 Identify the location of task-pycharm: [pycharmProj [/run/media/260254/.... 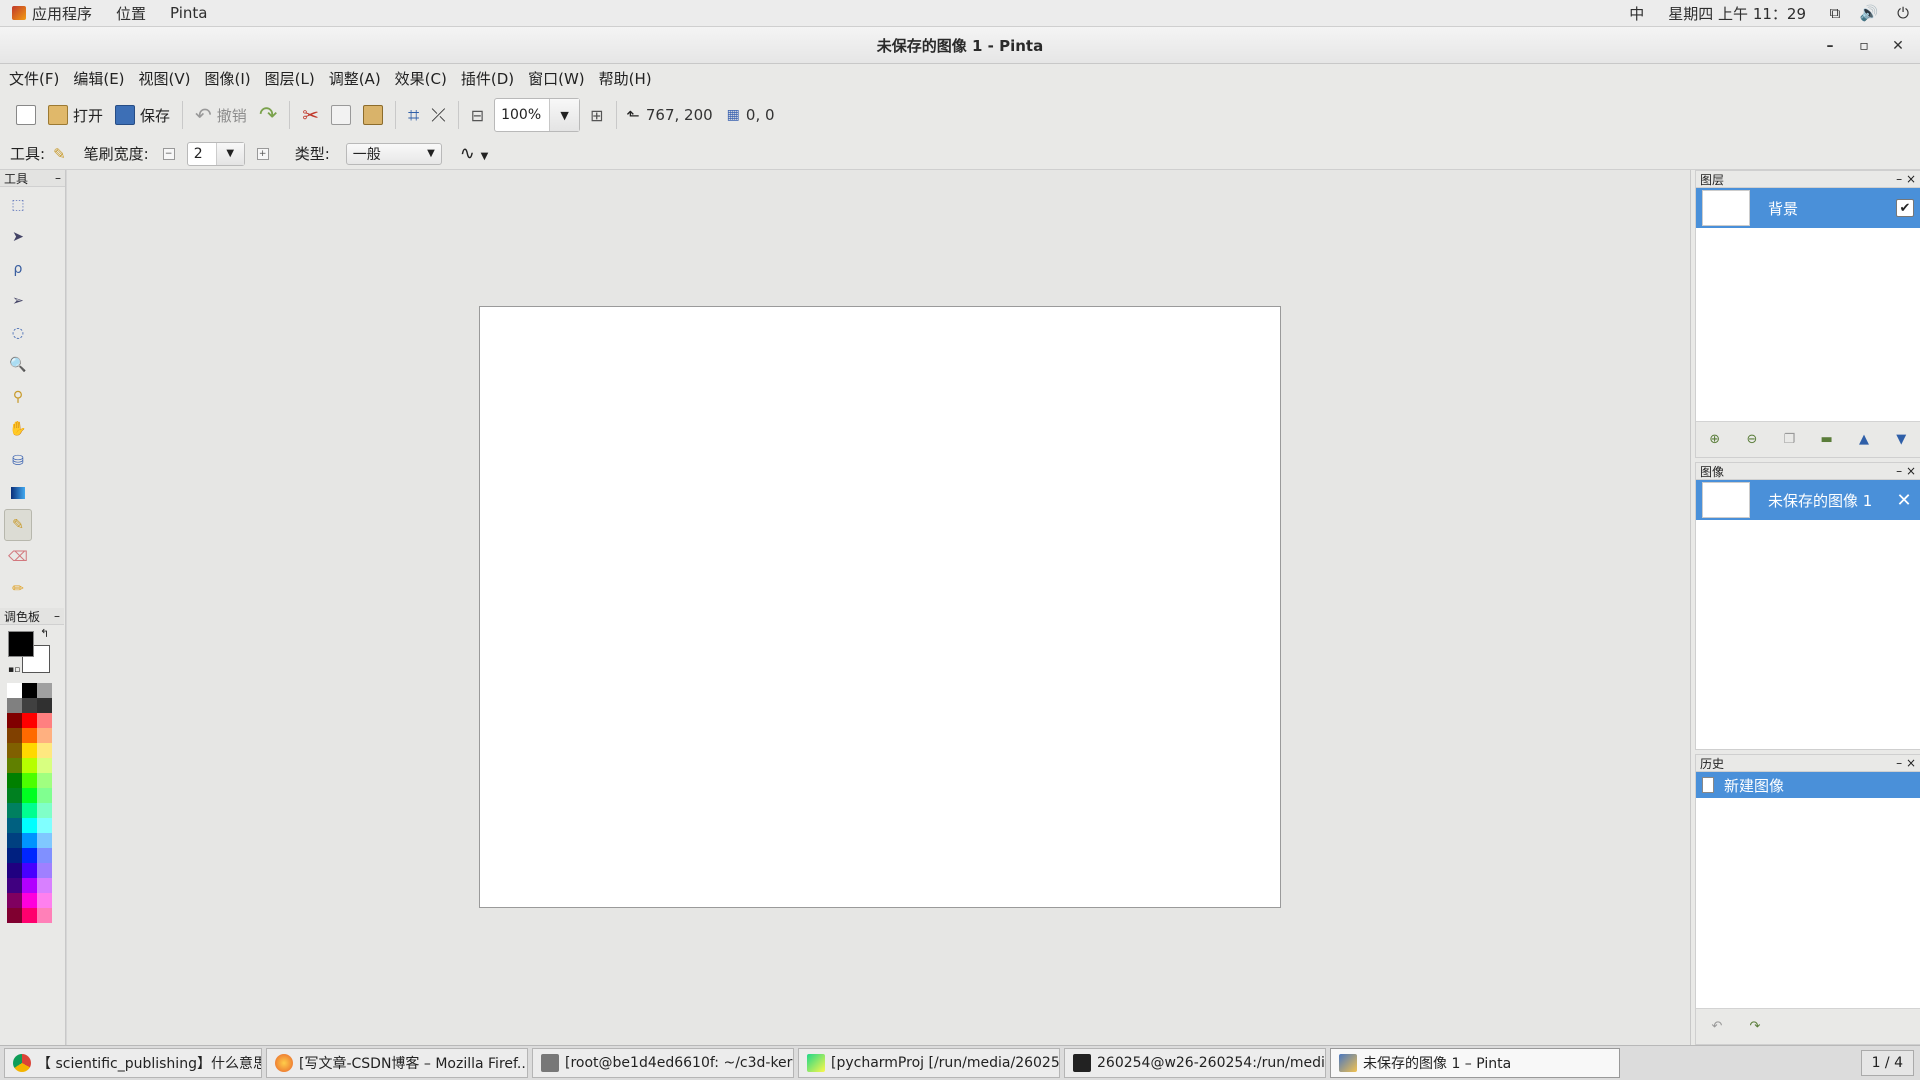
(929, 1063).